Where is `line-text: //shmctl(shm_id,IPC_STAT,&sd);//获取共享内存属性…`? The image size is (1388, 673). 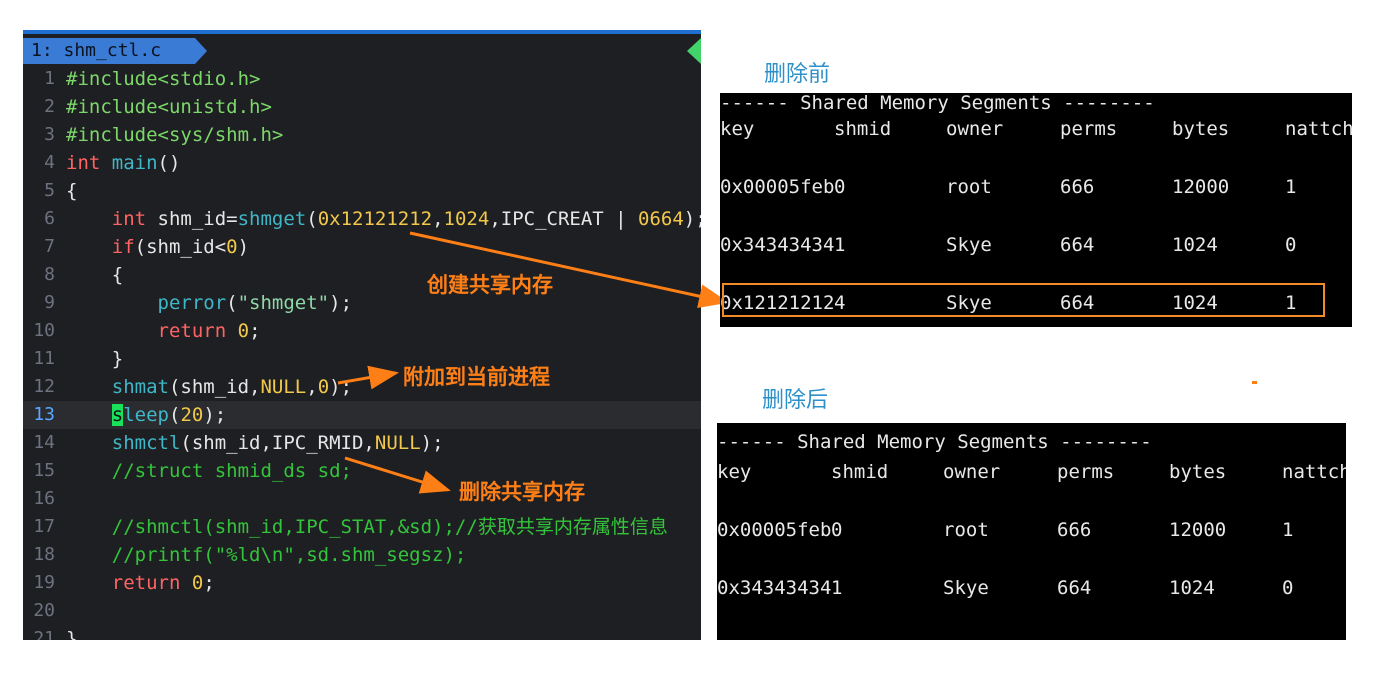 line-text: //shmctl(shm_id,IPC_STAT,&sd);//获取共享内存属性… is located at coordinates (367, 527).